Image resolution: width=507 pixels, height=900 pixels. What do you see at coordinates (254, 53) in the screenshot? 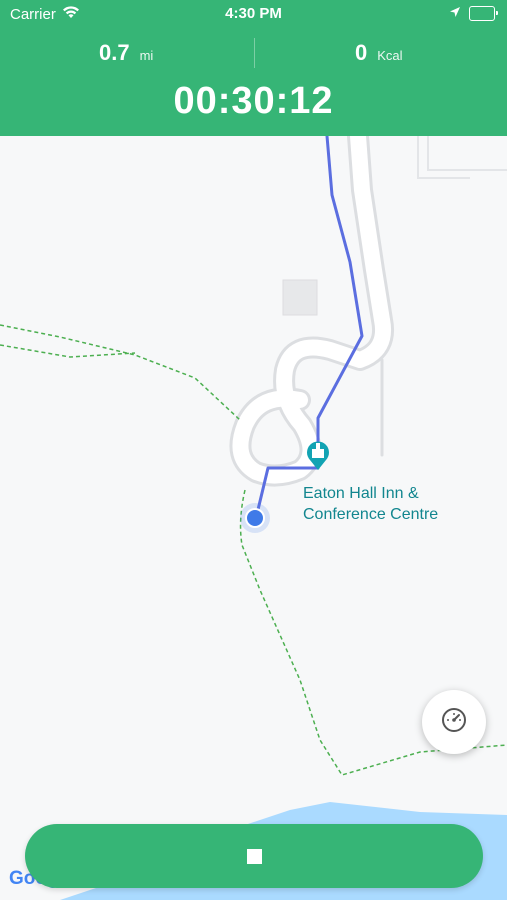
I see `stats-divider` at bounding box center [254, 53].